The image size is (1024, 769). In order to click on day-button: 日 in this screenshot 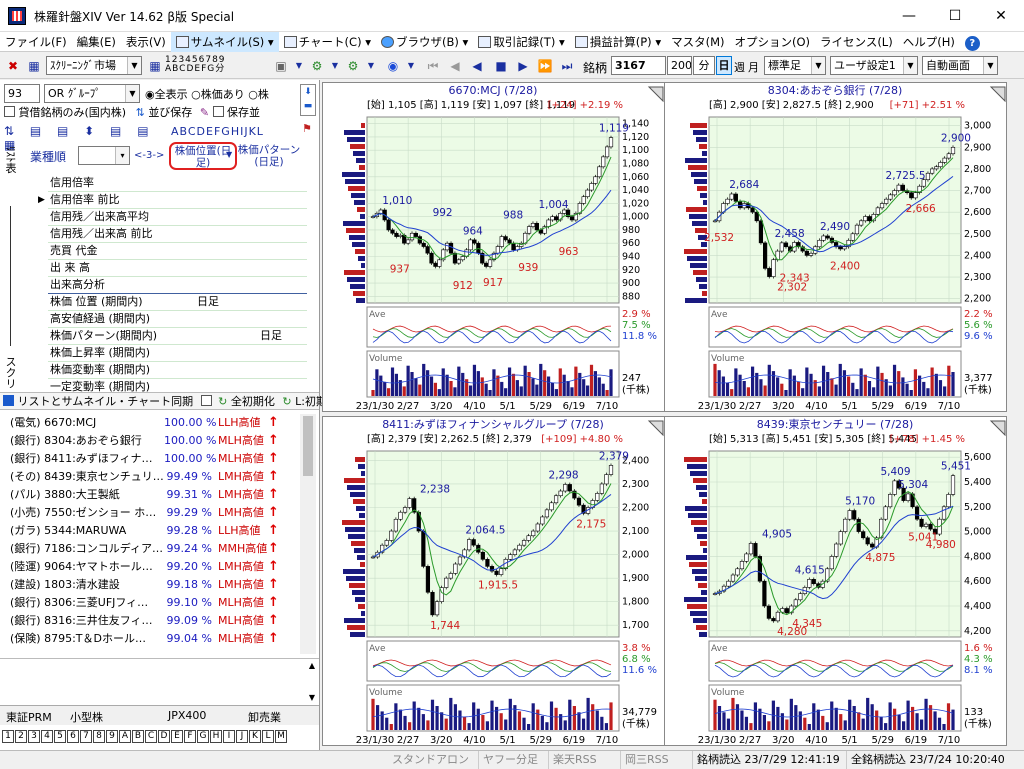, I will do `click(724, 65)`.